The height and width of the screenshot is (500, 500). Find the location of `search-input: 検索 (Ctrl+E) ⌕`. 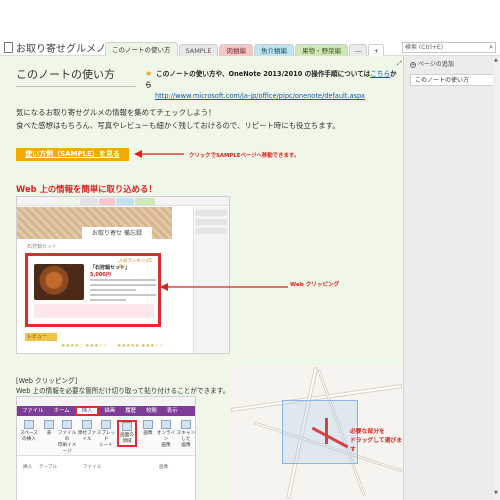

search-input: 検索 (Ctrl+E) ⌕ is located at coordinates (449, 47).